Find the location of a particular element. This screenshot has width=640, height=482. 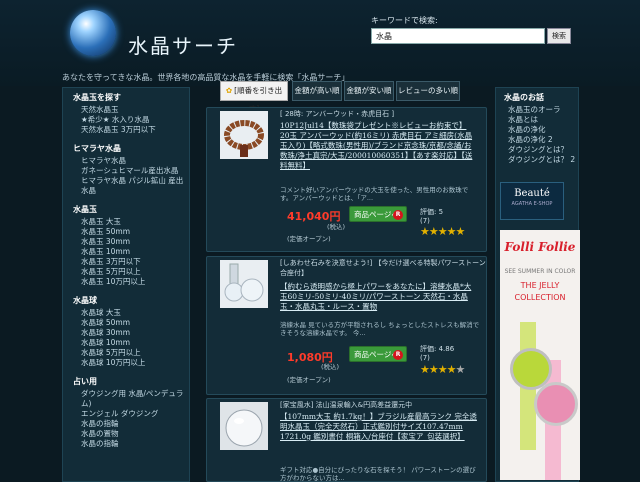

sidebar-link: 水晶玉 10mm is located at coordinates (135, 252).